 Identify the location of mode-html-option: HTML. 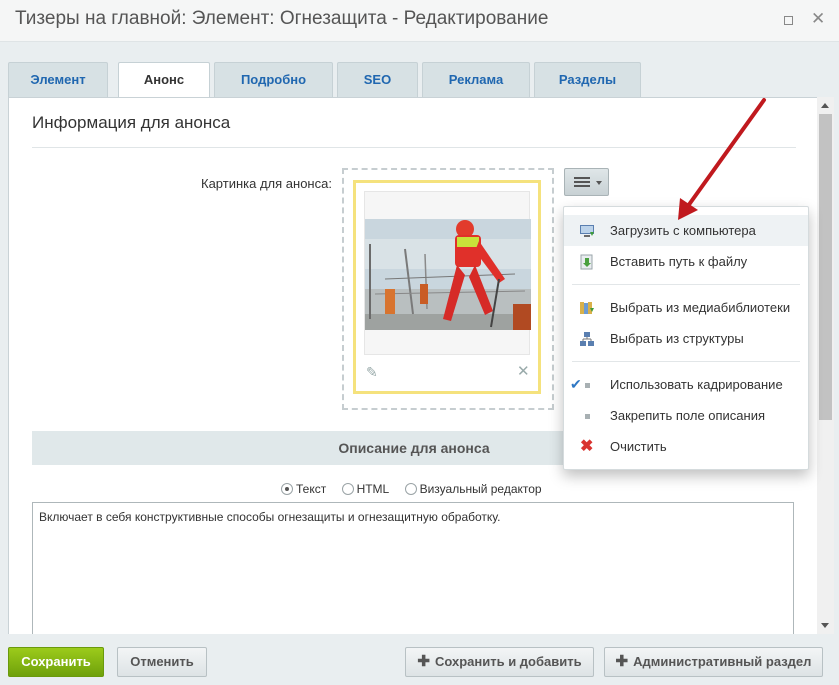
(365, 489).